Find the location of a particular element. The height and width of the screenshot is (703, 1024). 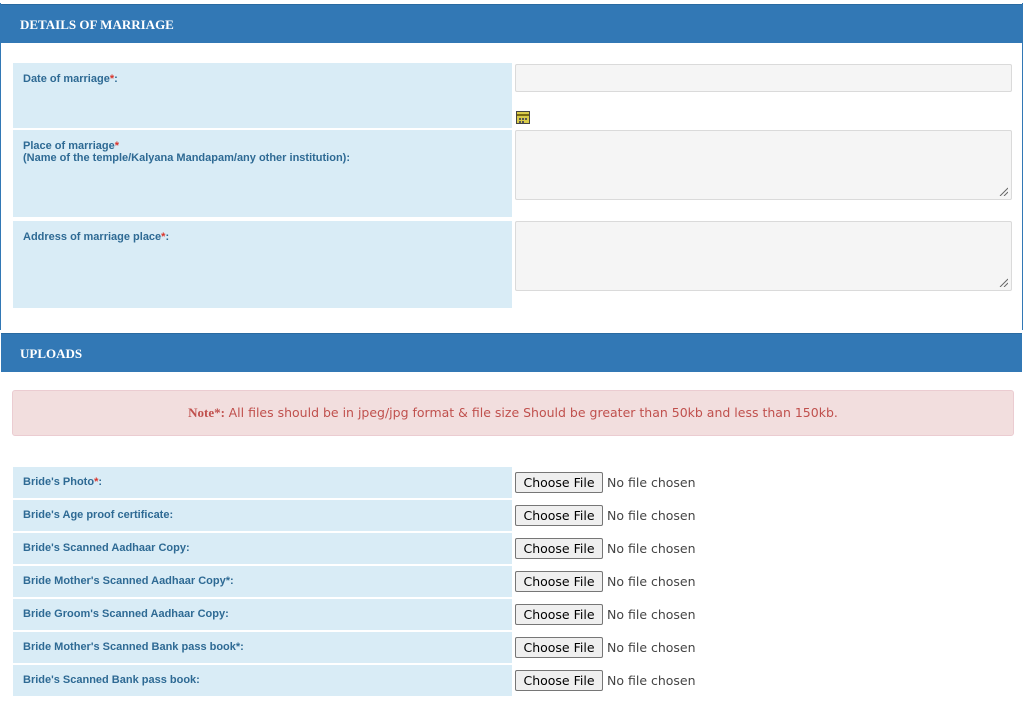

upload-label-text: Bride Mother's Scanned Bank pass book*: is located at coordinates (133, 647).